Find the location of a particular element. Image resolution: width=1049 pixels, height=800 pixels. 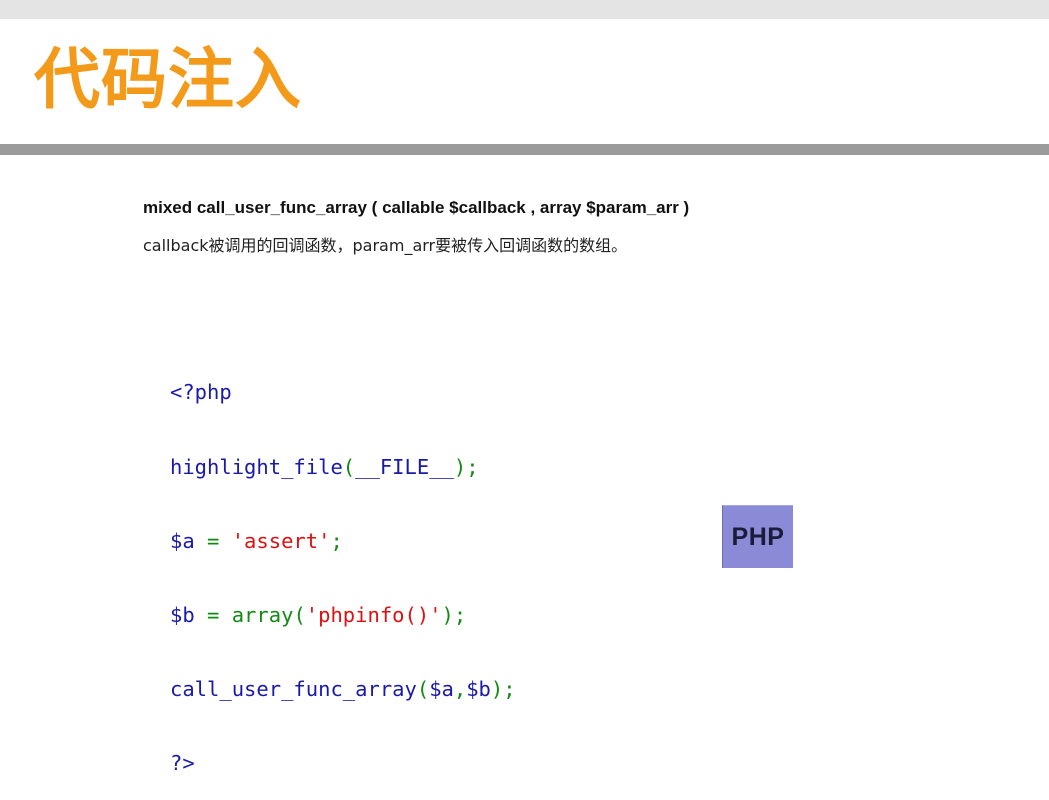

code-line-2: highlight_file(__FILE__); is located at coordinates (343, 467).